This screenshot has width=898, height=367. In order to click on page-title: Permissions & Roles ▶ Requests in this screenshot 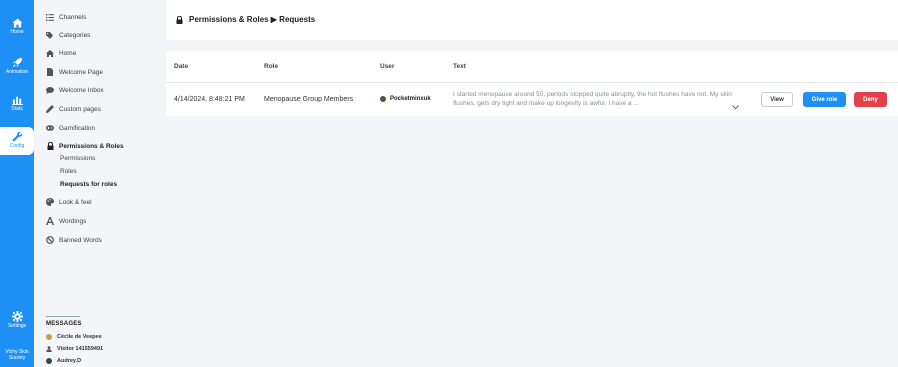, I will do `click(252, 19)`.